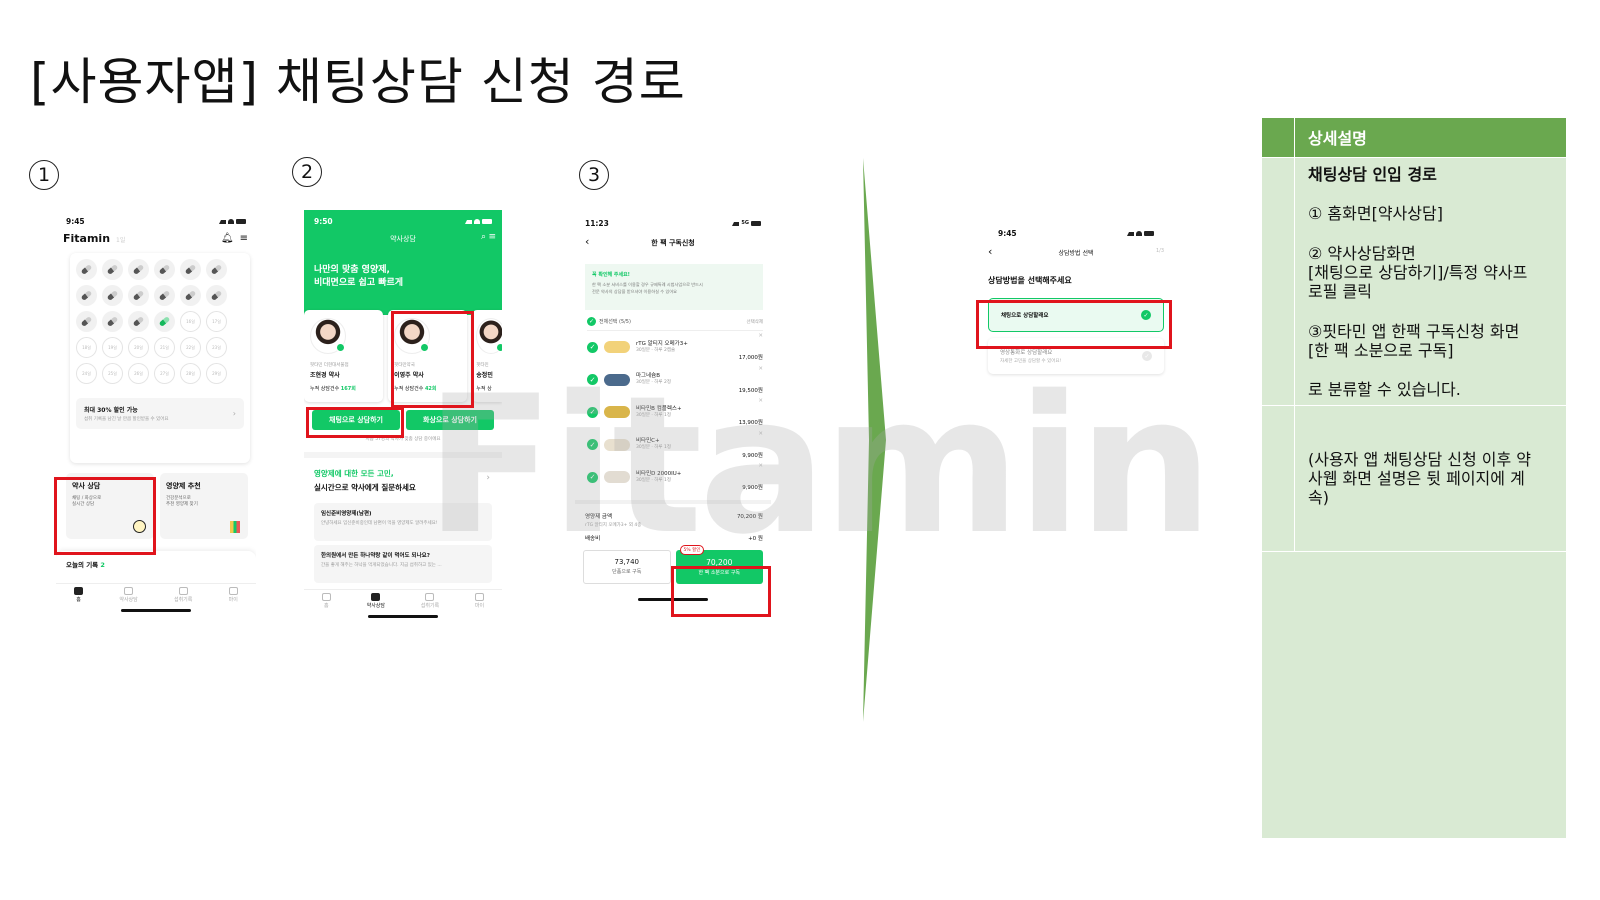 This screenshot has width=1600, height=900. Describe the element at coordinates (216, 321) in the screenshot. I see `calendar-day-label: 17일` at that location.